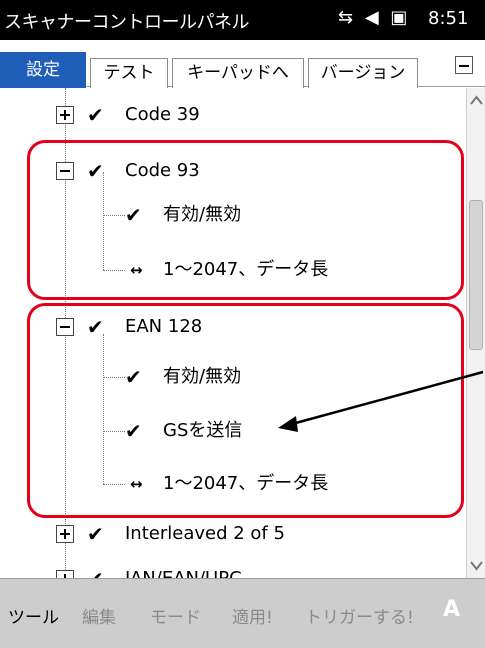  I want to click on tree-node-interleaved: Interleaved 2 of 5, so click(205, 534).